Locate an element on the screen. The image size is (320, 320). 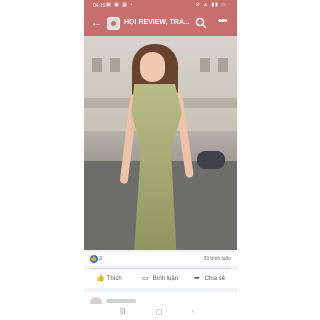
reaction-count: 3 is located at coordinates (100, 259).